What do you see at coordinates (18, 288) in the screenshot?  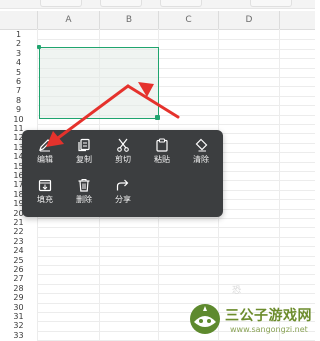 I see `row-header: 28` at bounding box center [18, 288].